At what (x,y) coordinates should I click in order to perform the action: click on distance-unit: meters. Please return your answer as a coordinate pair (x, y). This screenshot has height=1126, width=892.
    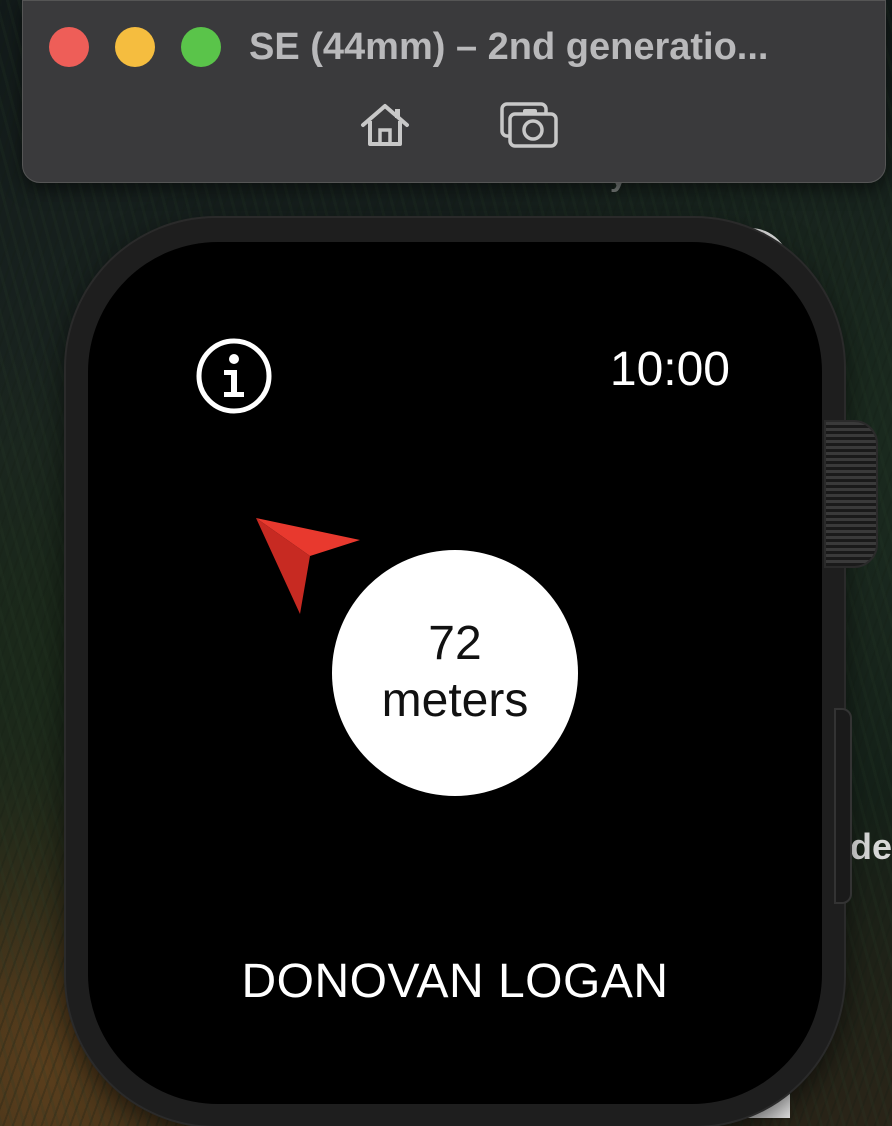
    Looking at the image, I should click on (455, 700).